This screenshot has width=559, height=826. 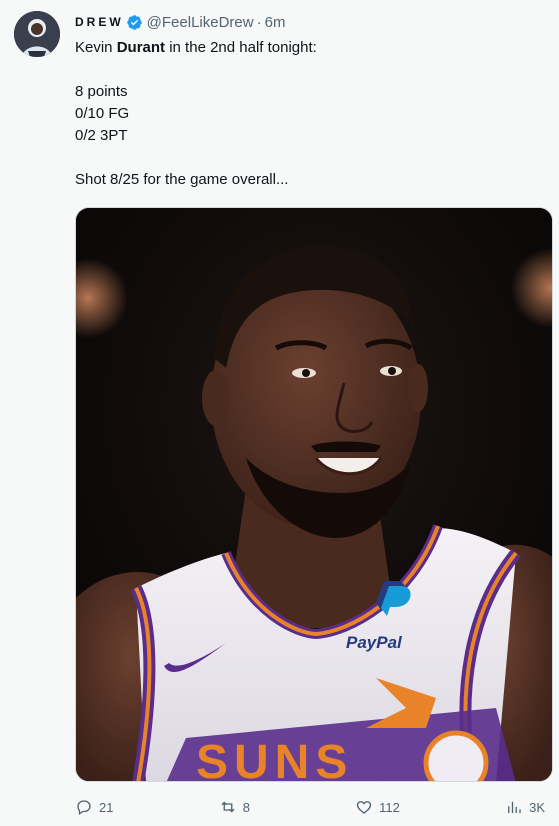 I want to click on tweet-line-1: Kevin Durant in the 2nd half tonight:, so click(x=196, y=47).